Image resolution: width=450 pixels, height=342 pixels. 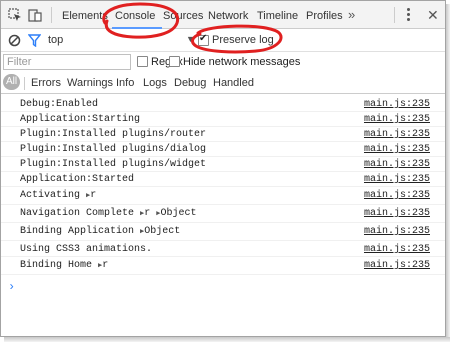 What do you see at coordinates (11, 82) in the screenshot?
I see `level-all: All` at bounding box center [11, 82].